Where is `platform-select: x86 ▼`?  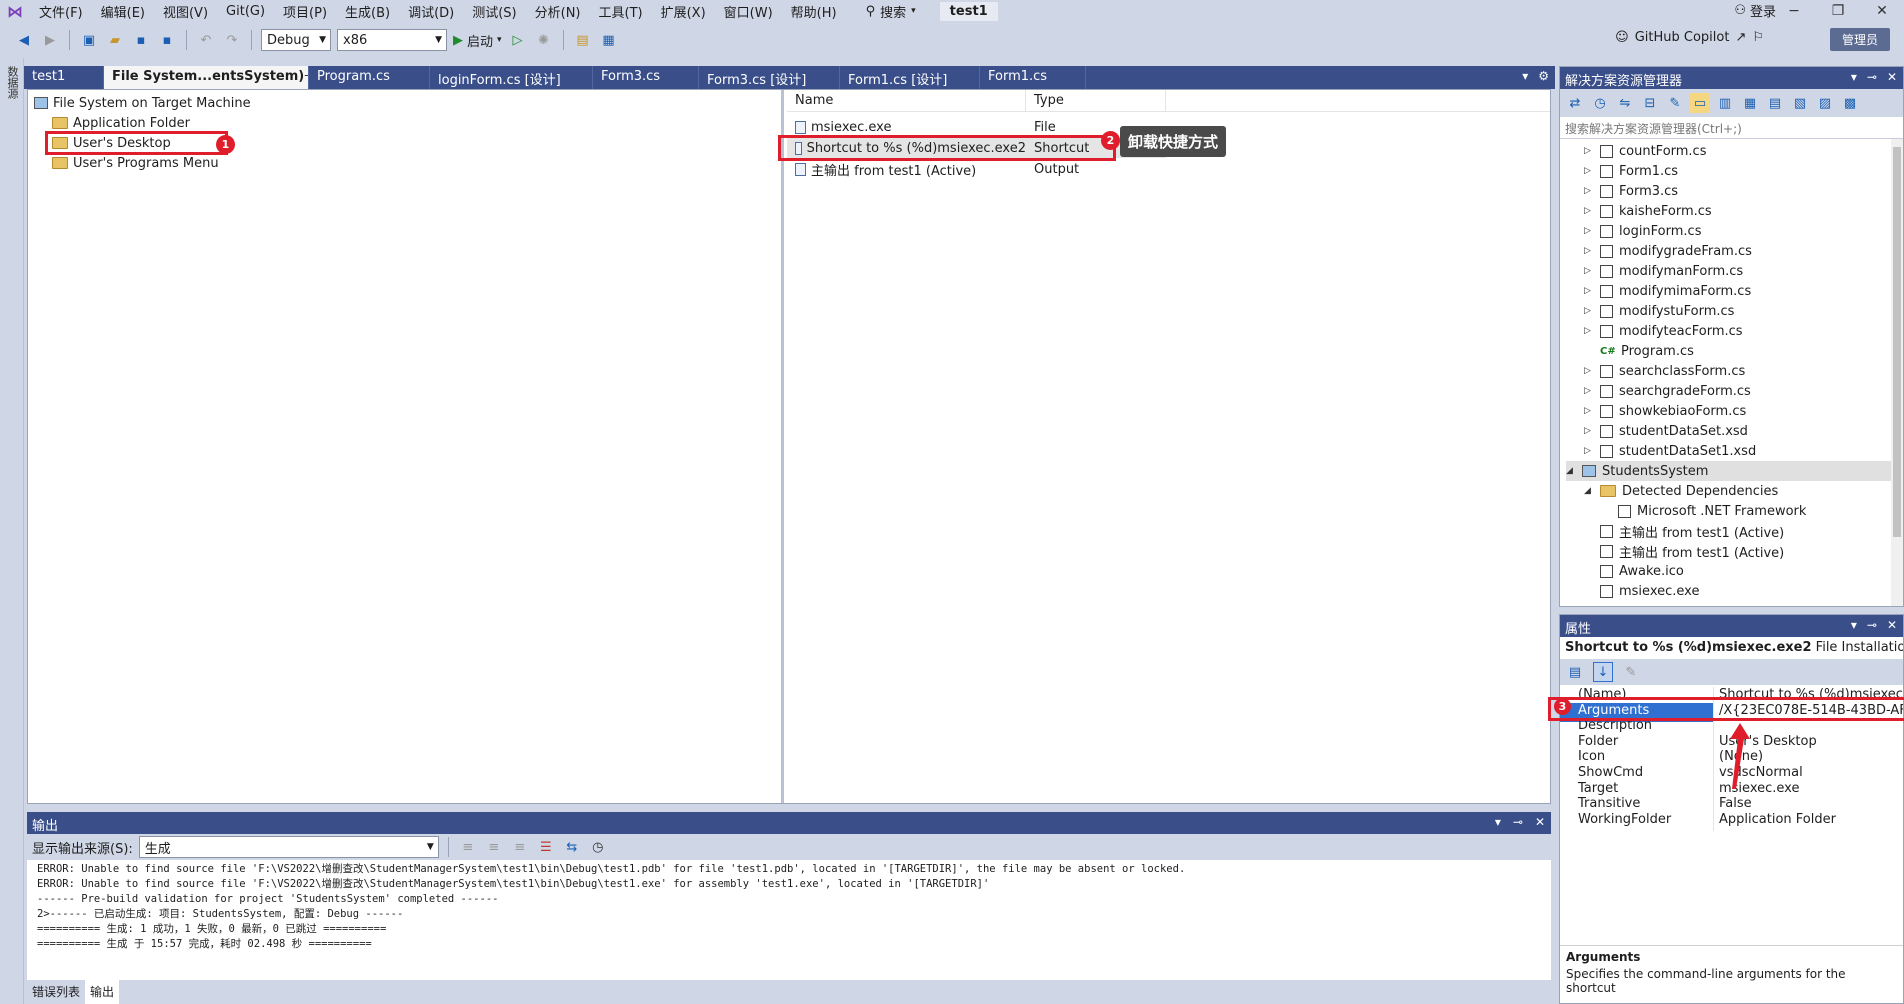 platform-select: x86 ▼ is located at coordinates (392, 40).